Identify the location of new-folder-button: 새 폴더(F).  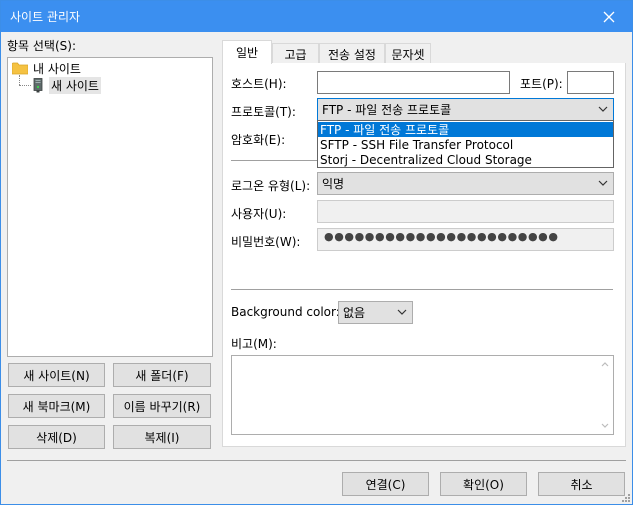
(162, 375).